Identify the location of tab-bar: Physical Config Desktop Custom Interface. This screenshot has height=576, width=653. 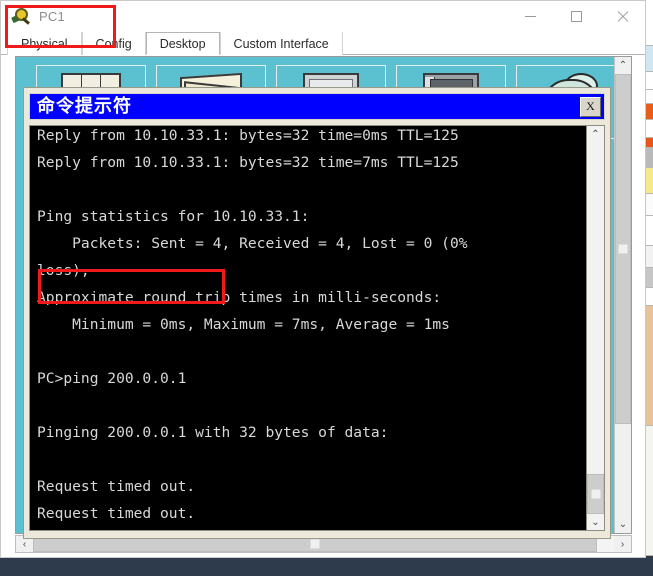
(323, 43).